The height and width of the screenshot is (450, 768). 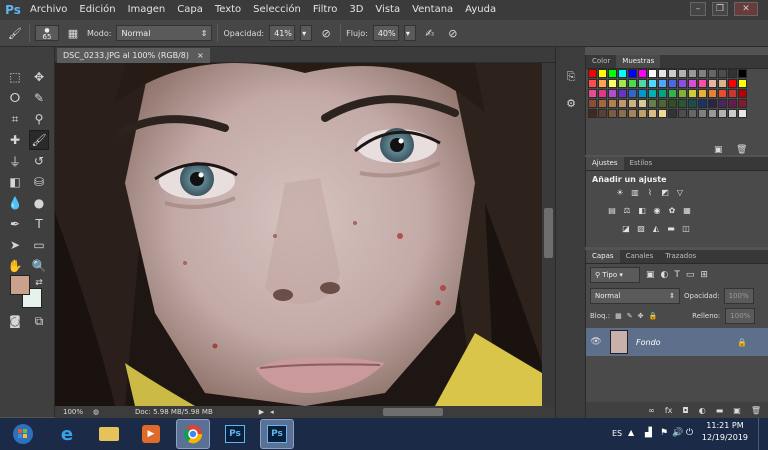 I want to click on eraser-tool-icon: ◧, so click(x=15, y=182).